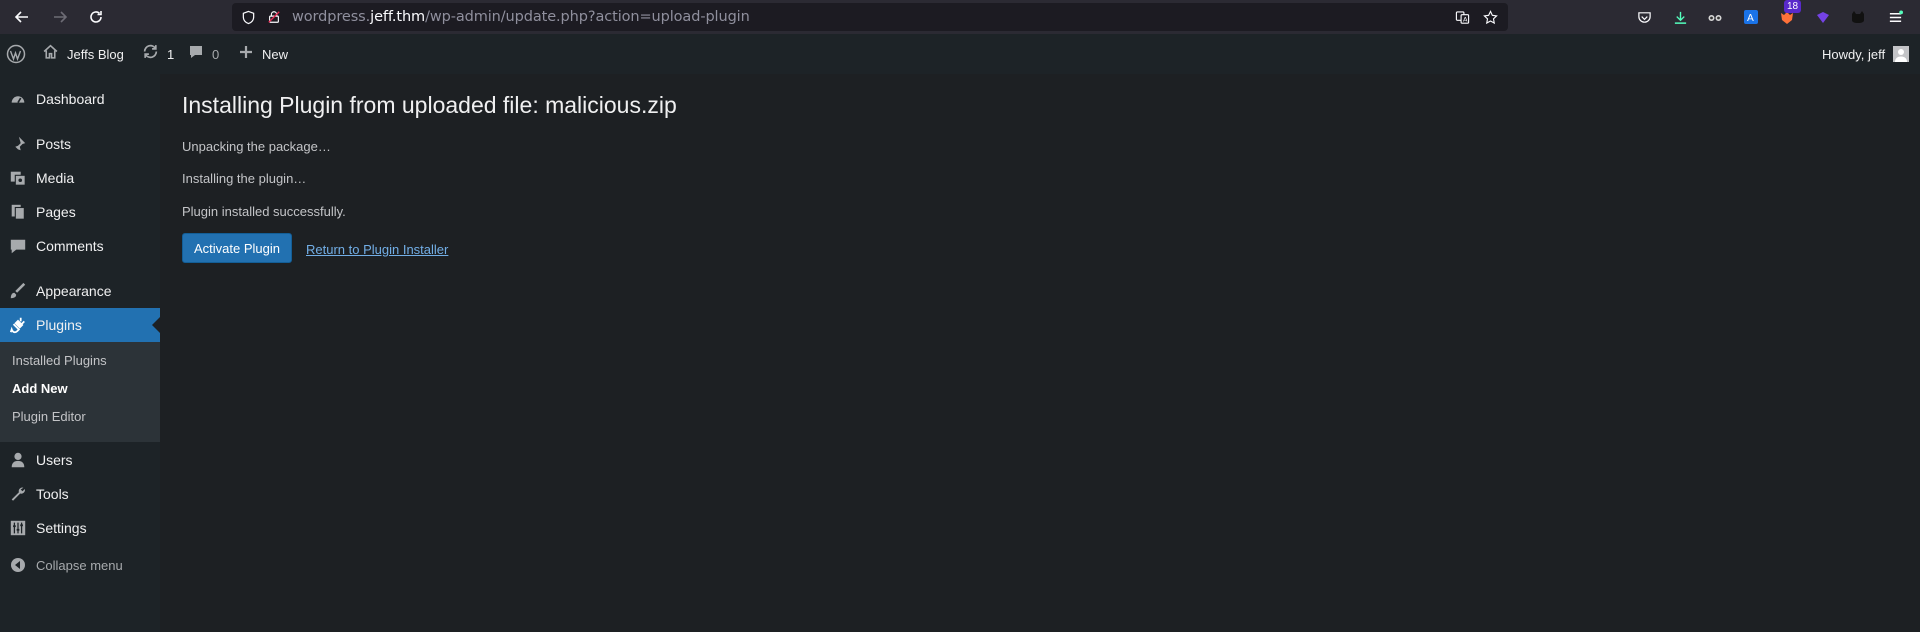 This screenshot has height=632, width=1920. I want to click on bookmark-star-icon, so click(1490, 17).